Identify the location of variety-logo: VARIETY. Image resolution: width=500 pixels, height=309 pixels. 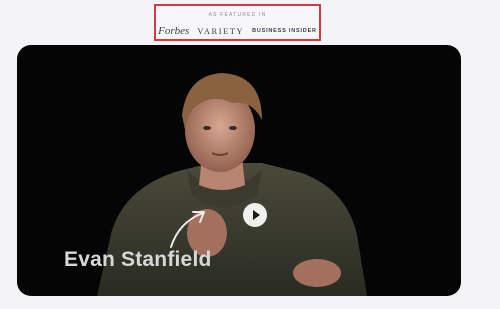
(221, 31).